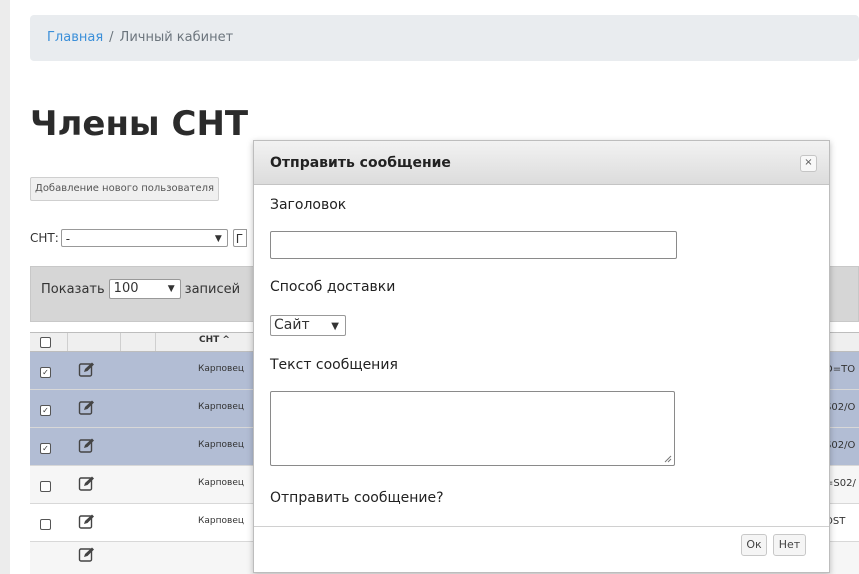 This screenshot has height=574, width=859. I want to click on page-title: Члены СНТ, so click(139, 124).